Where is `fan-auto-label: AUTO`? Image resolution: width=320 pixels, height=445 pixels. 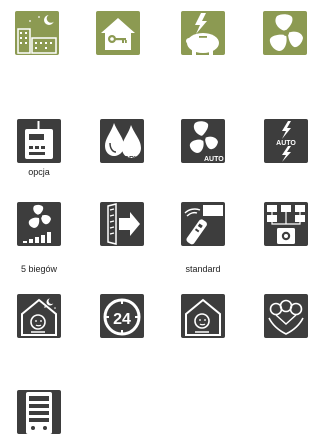 fan-auto-label: AUTO is located at coordinates (214, 159).